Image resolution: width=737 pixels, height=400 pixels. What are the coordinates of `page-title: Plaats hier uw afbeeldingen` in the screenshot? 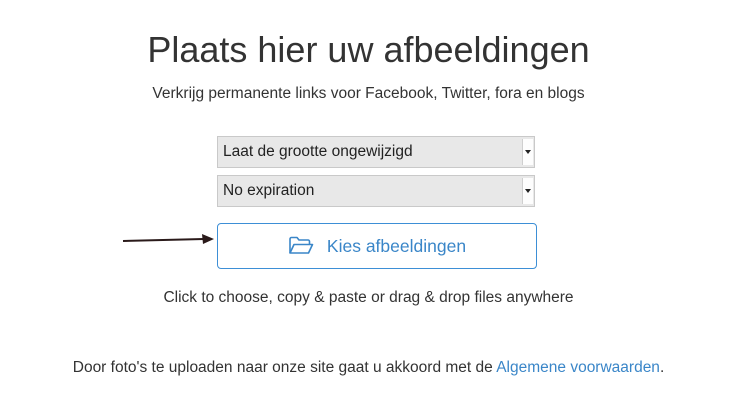 It's located at (368, 49).